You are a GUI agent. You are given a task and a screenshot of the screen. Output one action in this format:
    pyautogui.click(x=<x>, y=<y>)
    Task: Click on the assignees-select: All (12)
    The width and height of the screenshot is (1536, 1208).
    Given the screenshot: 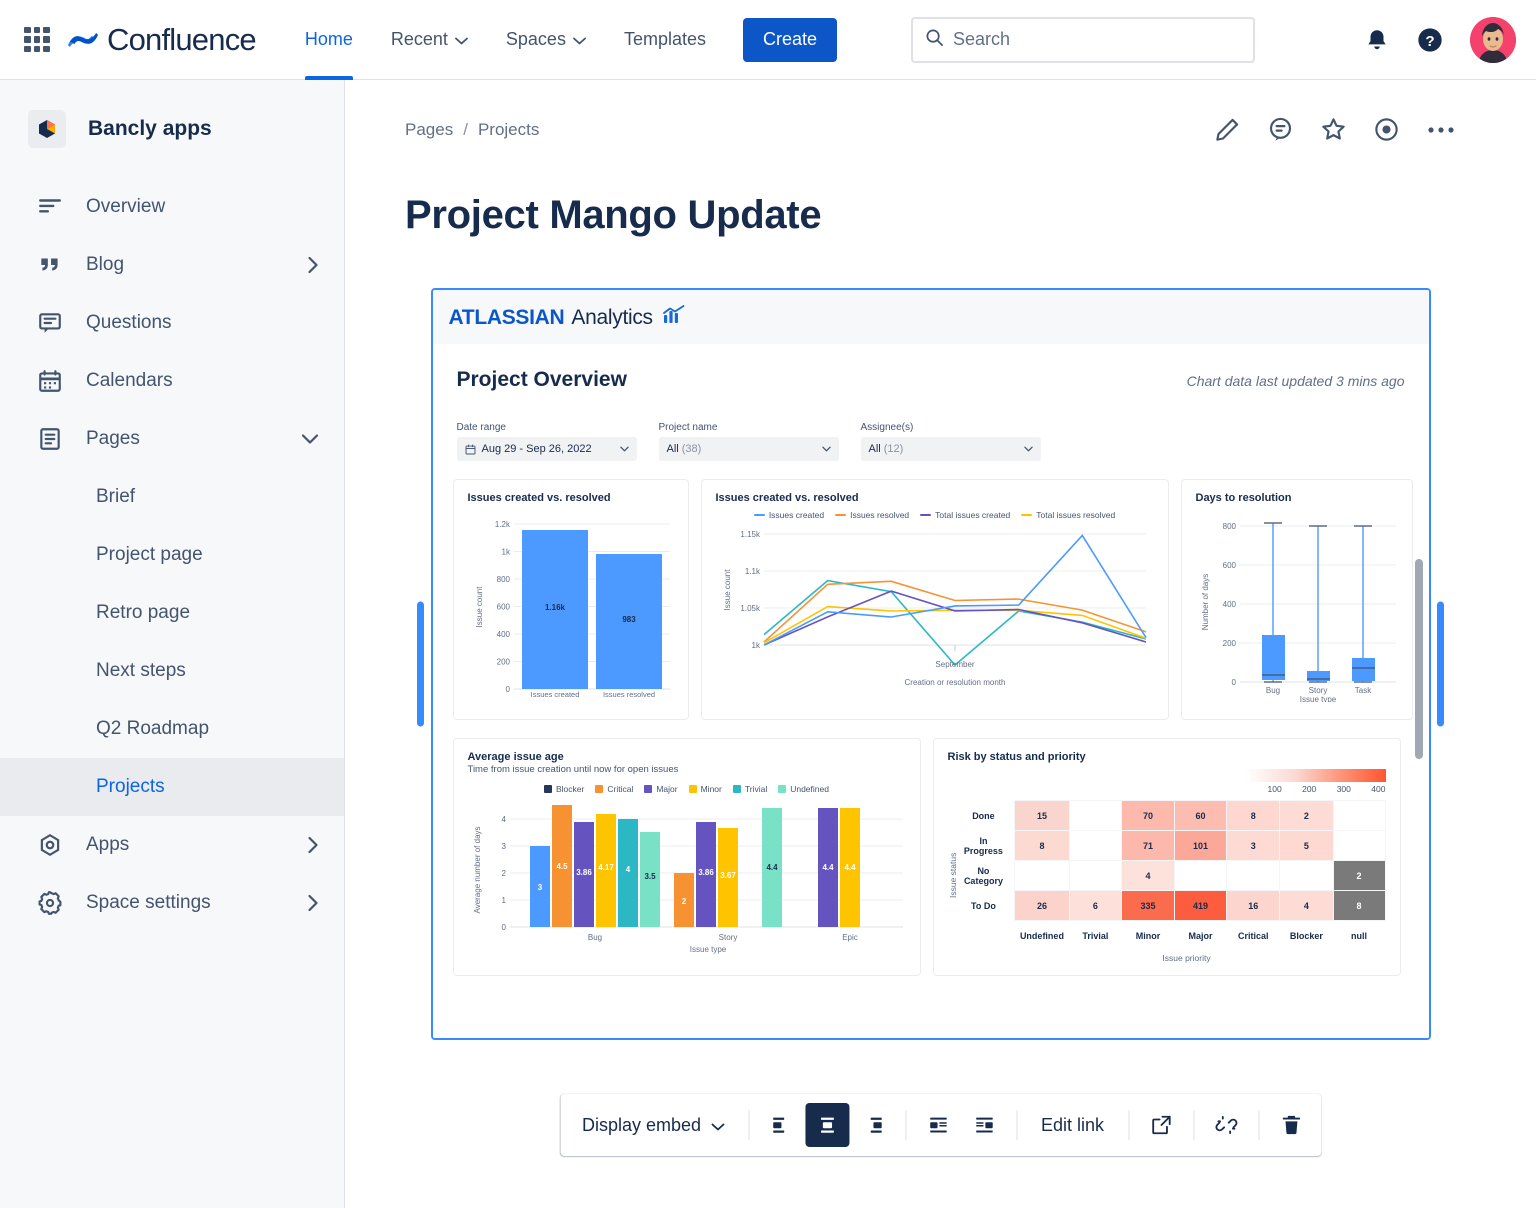 What is the action you would take?
    pyautogui.click(x=950, y=449)
    